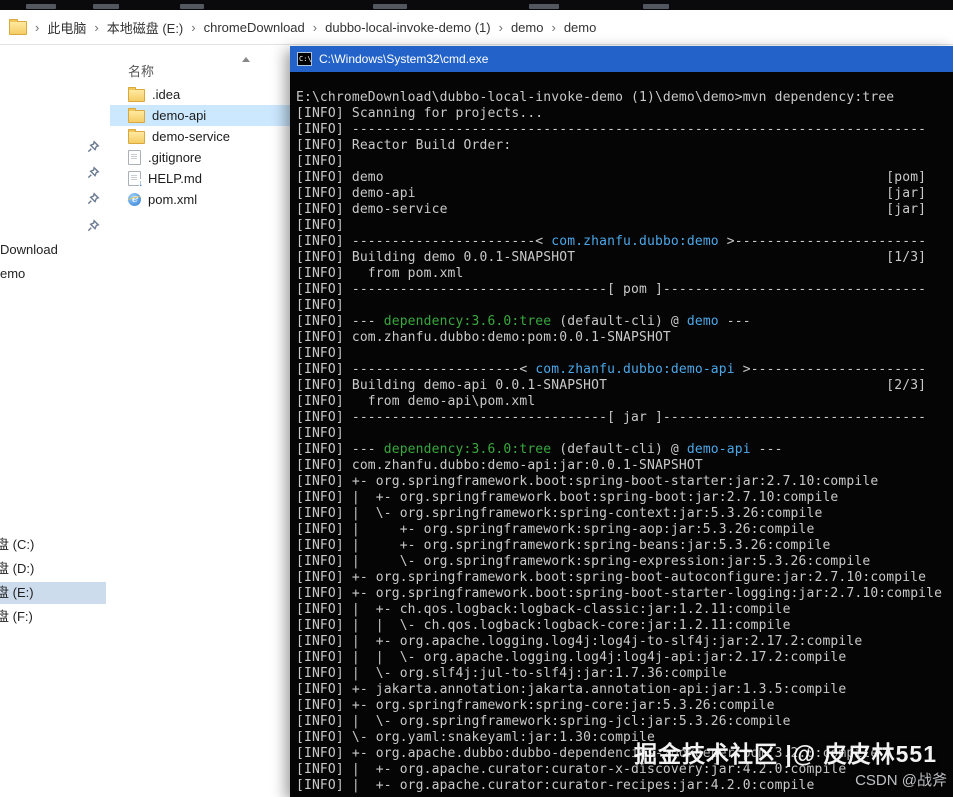  What do you see at coordinates (175, 178) in the screenshot?
I see `file-name: HELP.md` at bounding box center [175, 178].